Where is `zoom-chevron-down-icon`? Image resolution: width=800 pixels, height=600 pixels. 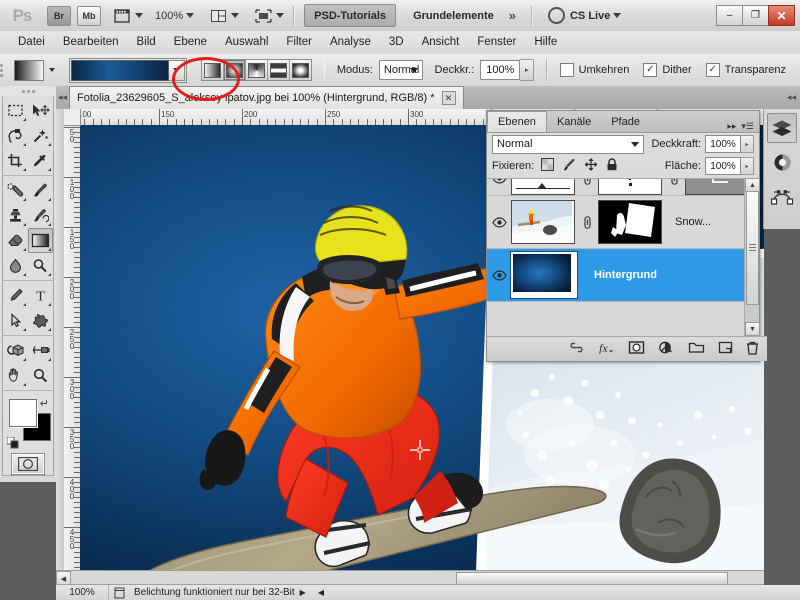 zoom-chevron-down-icon is located at coordinates (190, 15).